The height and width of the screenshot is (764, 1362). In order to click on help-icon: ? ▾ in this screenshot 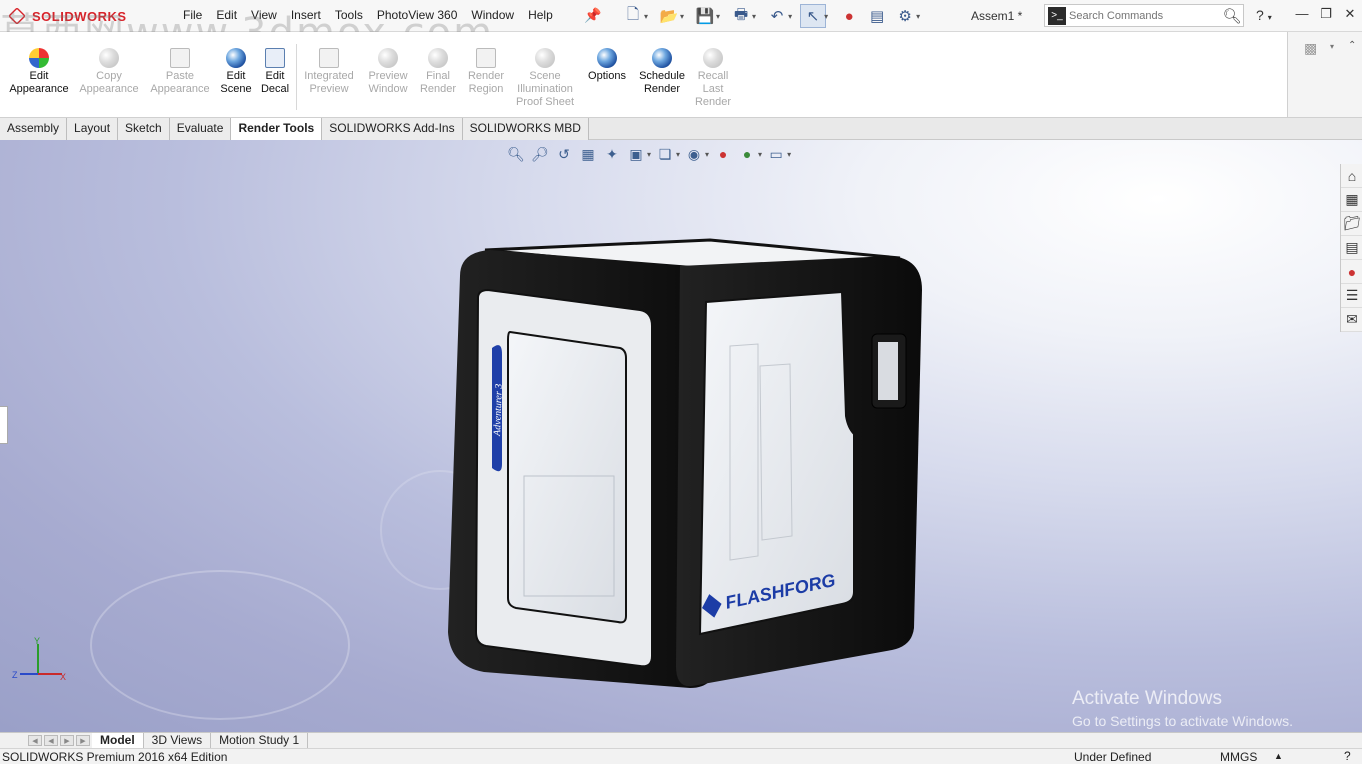, I will do `click(1264, 15)`.